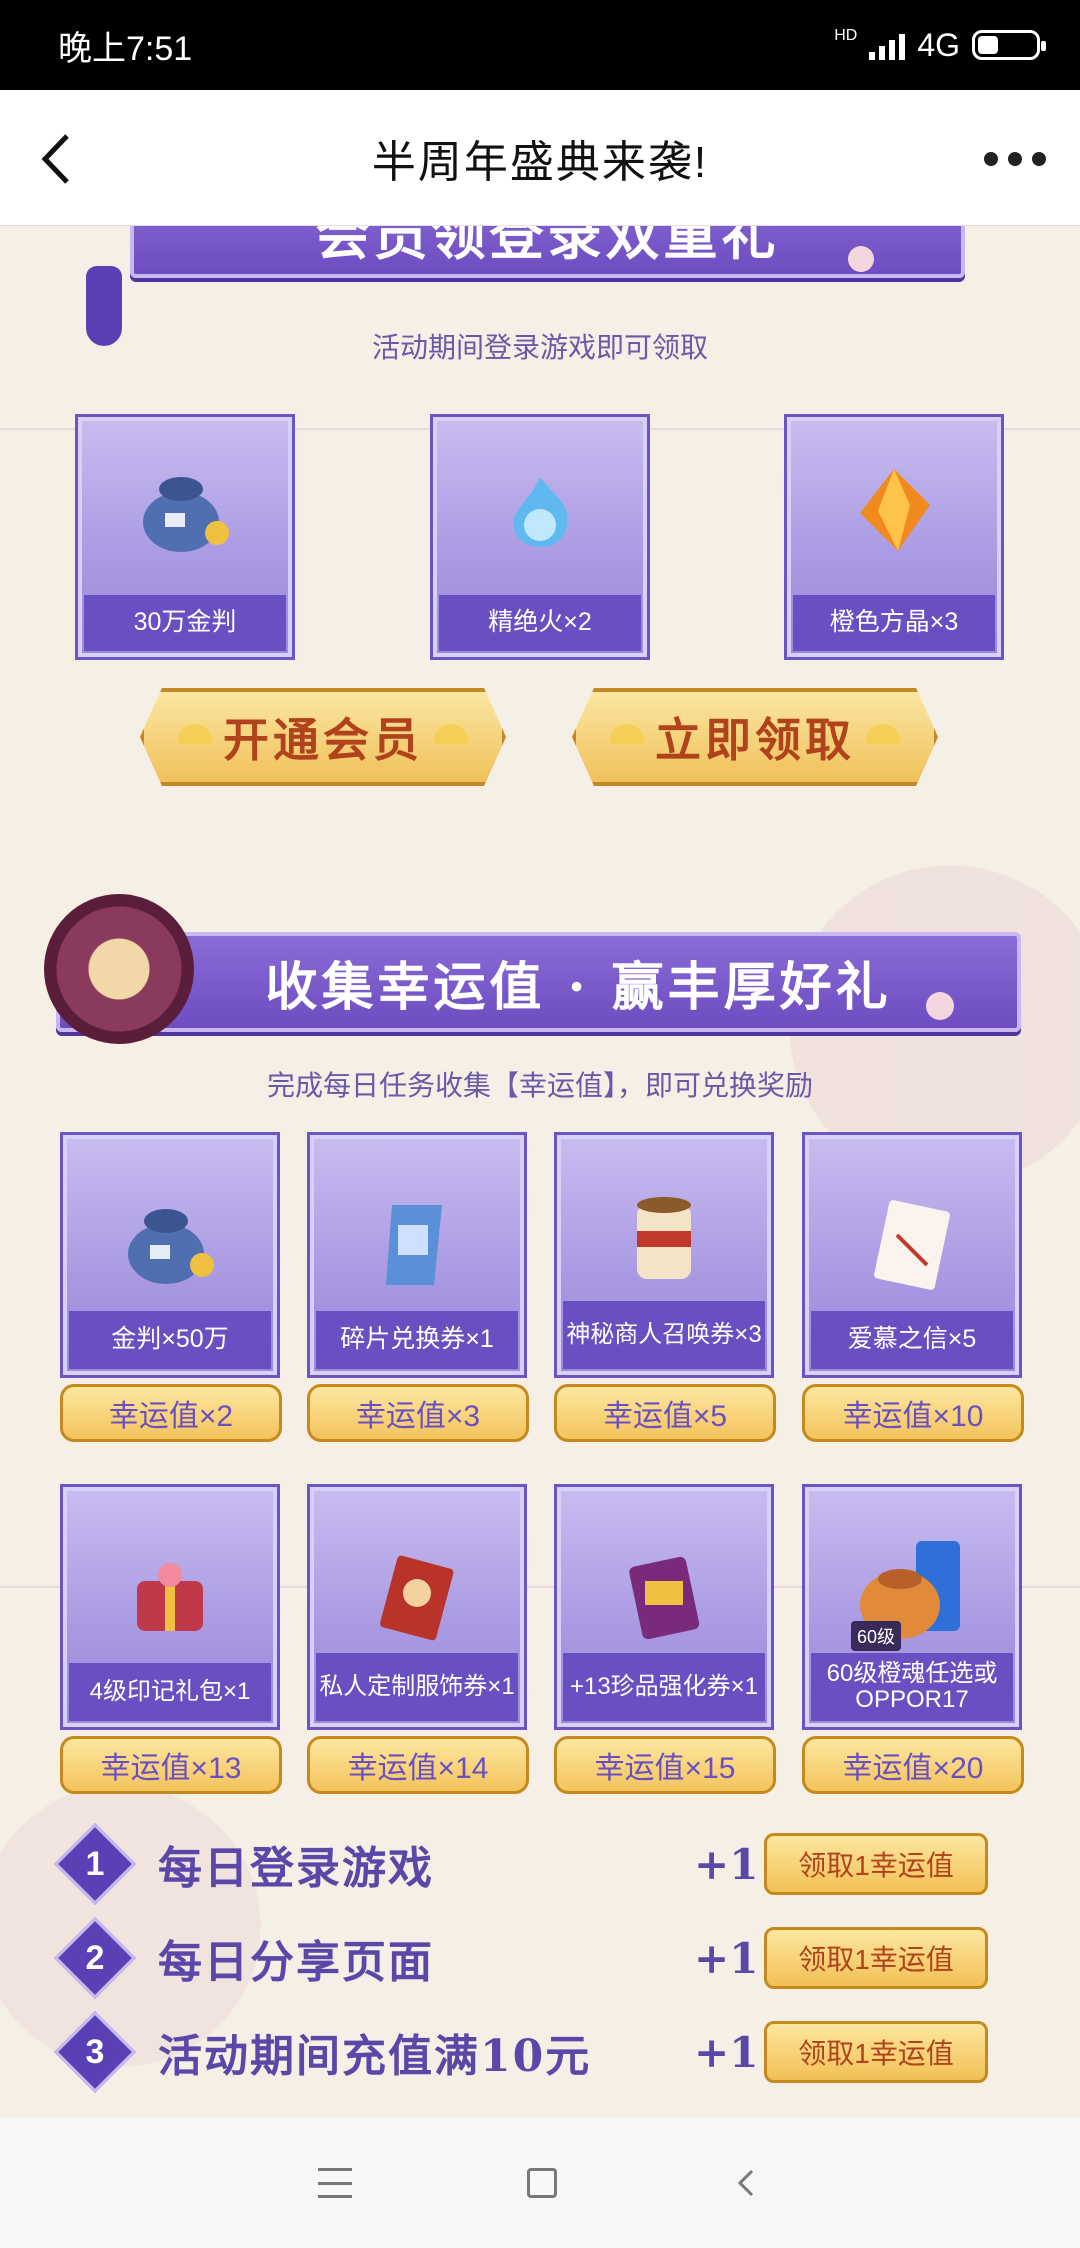 The width and height of the screenshot is (1080, 2248). I want to click on claim-now-label: 立即领取, so click(755, 740).